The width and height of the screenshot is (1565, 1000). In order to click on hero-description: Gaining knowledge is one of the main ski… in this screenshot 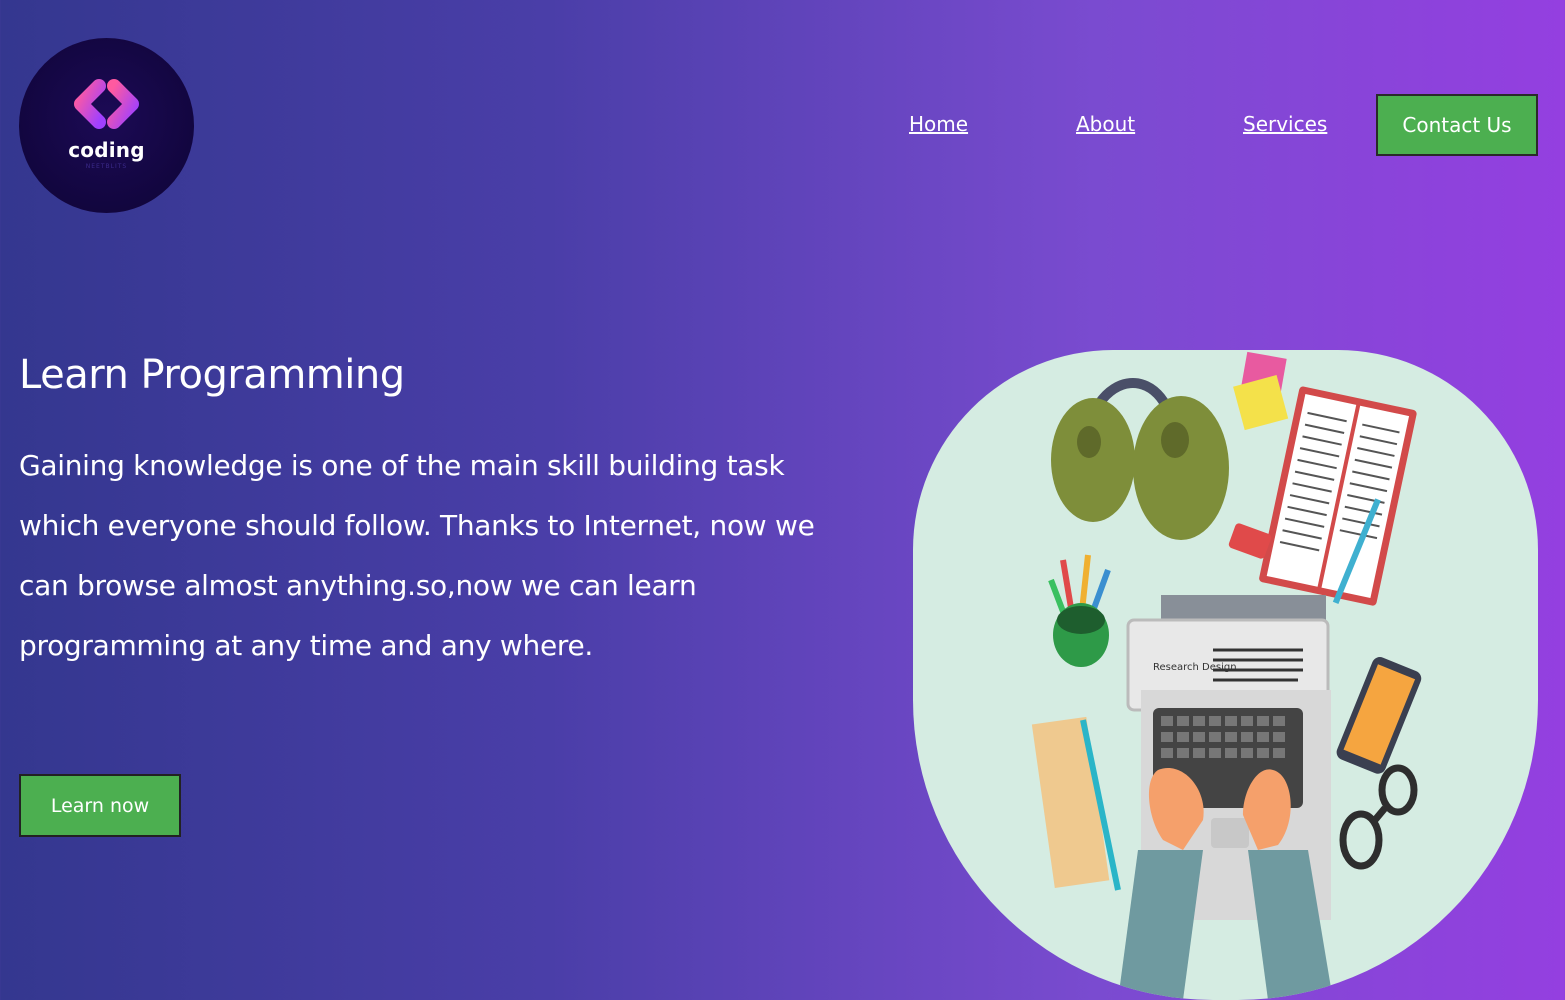, I will do `click(417, 555)`.